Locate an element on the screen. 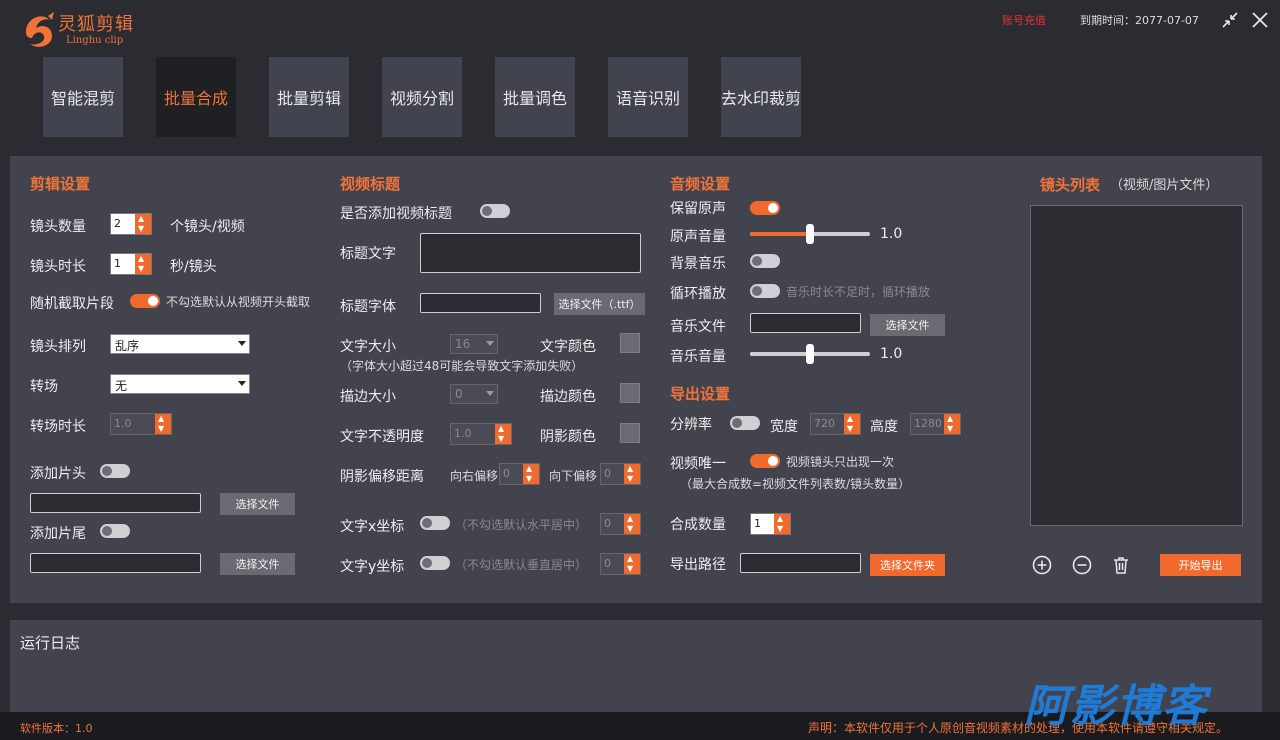 This screenshot has width=1280, height=740. text-opacity-stepper: 1.0 ▲ ▼ is located at coordinates (481, 434).